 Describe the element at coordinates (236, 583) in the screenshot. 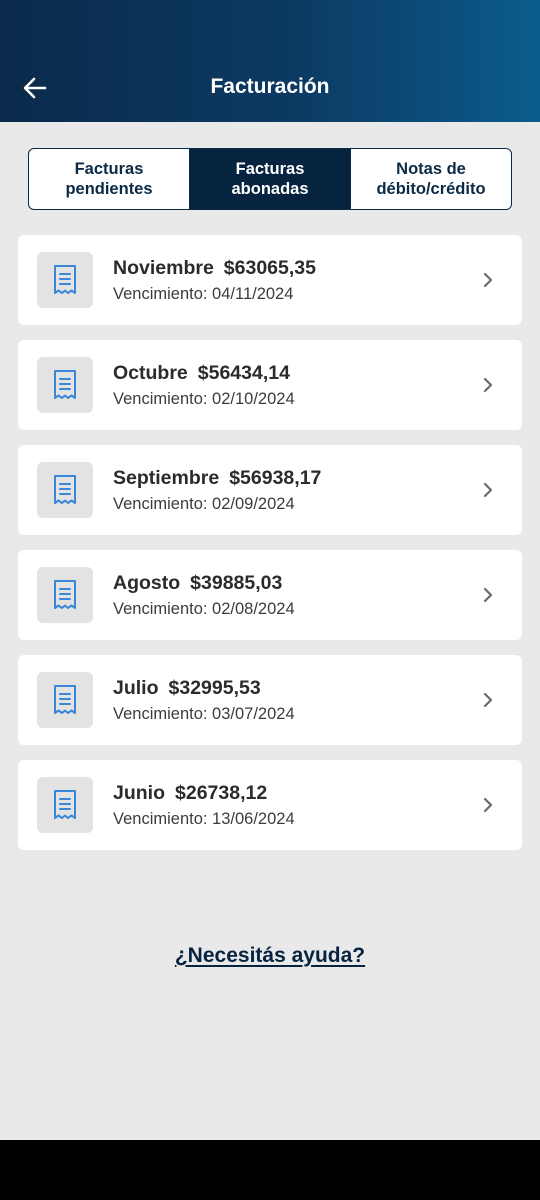

I see `invoice-amount: $39885,03` at that location.